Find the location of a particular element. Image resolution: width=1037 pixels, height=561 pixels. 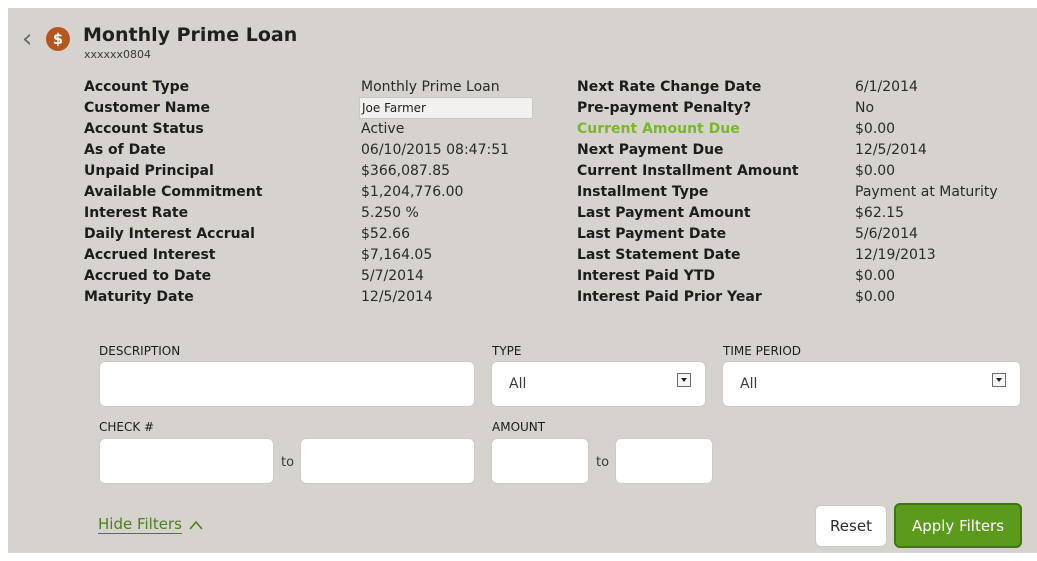

value-current-amount-due: $0.00 is located at coordinates (875, 129).